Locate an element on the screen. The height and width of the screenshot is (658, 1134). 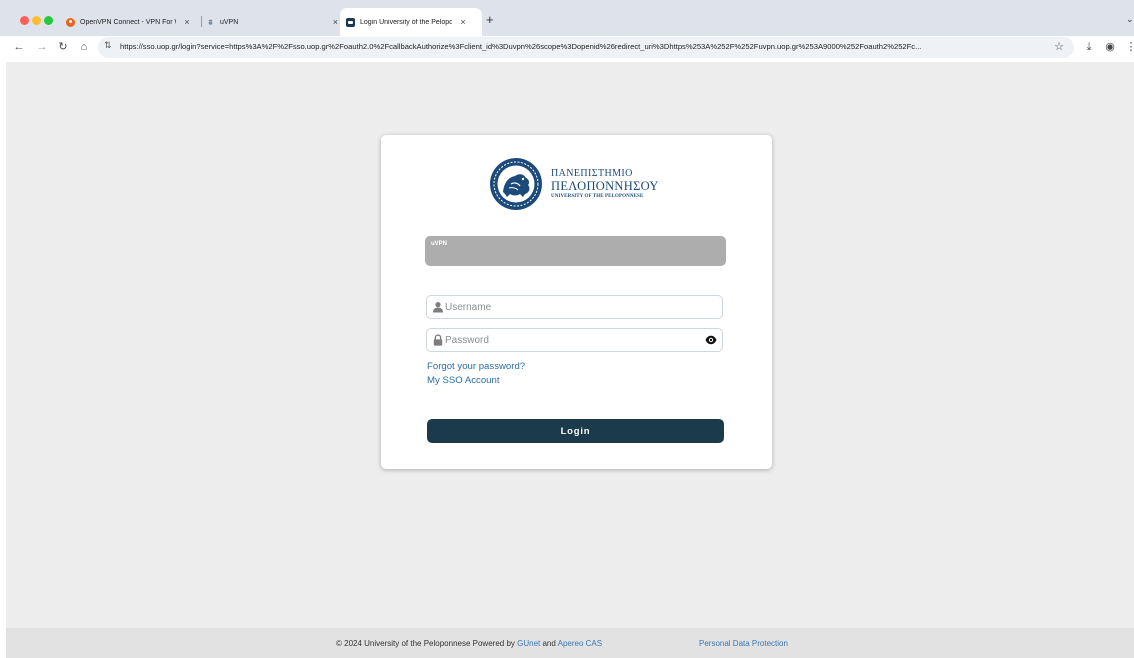
menu-icon: ⋮ is located at coordinates (1129, 47).